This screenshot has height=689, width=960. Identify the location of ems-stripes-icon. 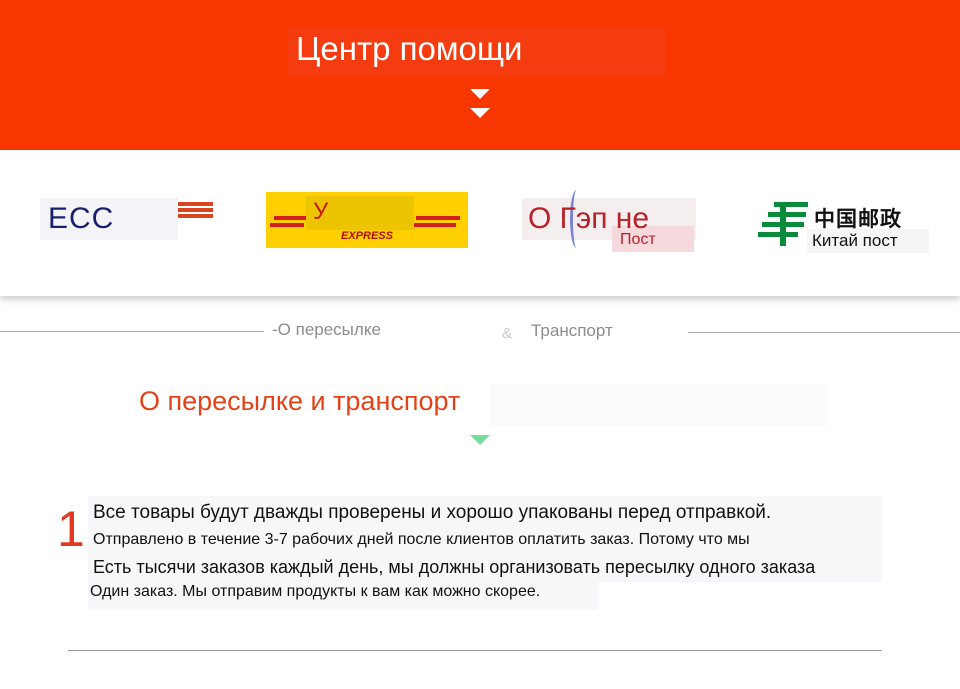
(195, 211).